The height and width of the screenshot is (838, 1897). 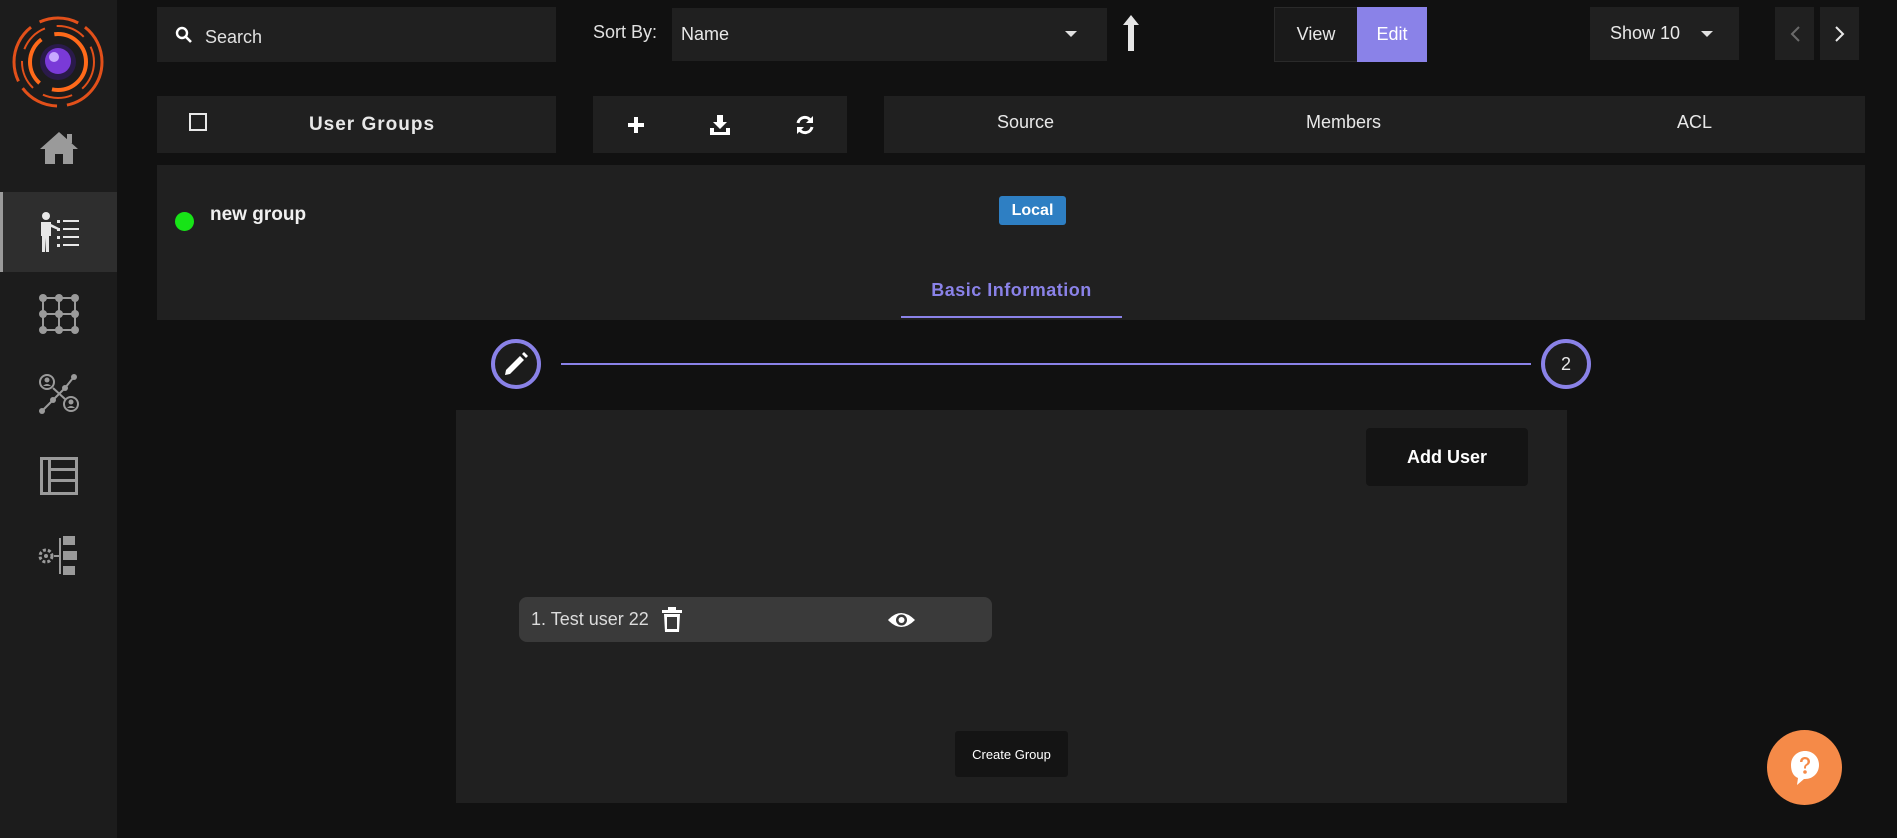 I want to click on eye-icon, so click(x=901, y=620).